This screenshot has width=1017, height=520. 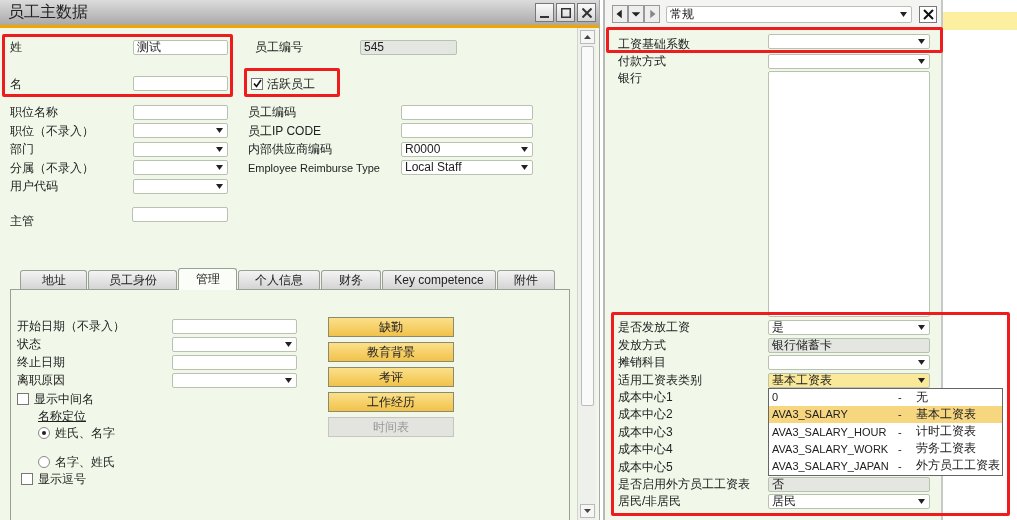 What do you see at coordinates (207, 279) in the screenshot?
I see `tab: 管理` at bounding box center [207, 279].